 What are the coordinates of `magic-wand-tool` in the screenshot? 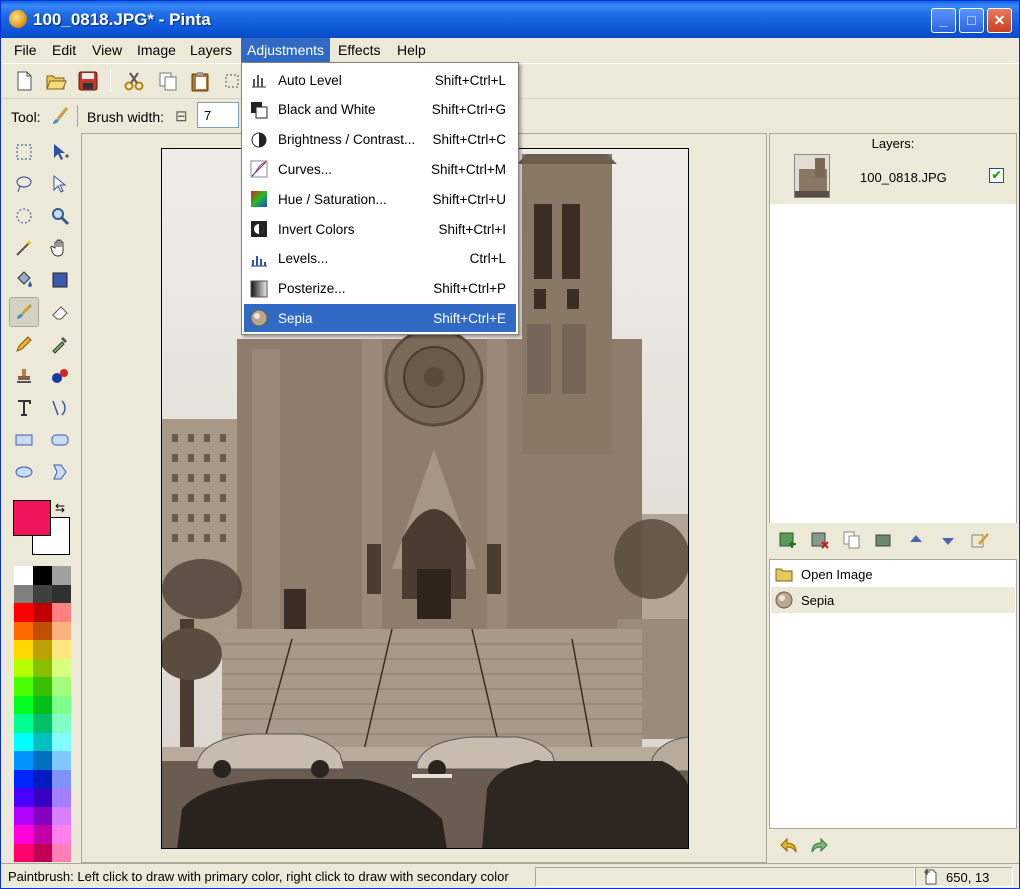 It's located at (24, 248).